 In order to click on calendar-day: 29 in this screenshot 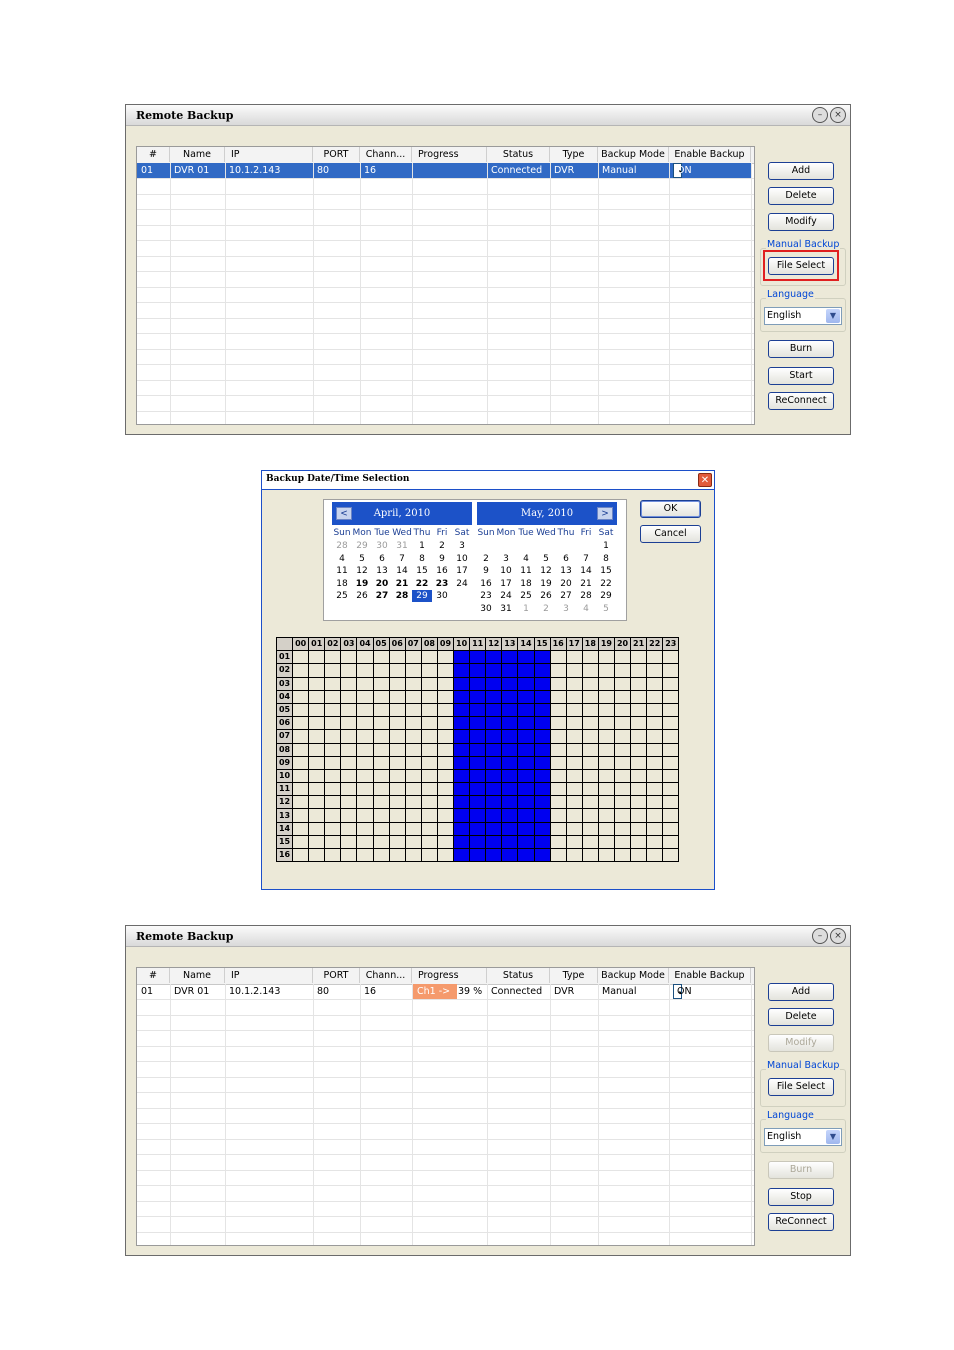, I will do `click(606, 596)`.